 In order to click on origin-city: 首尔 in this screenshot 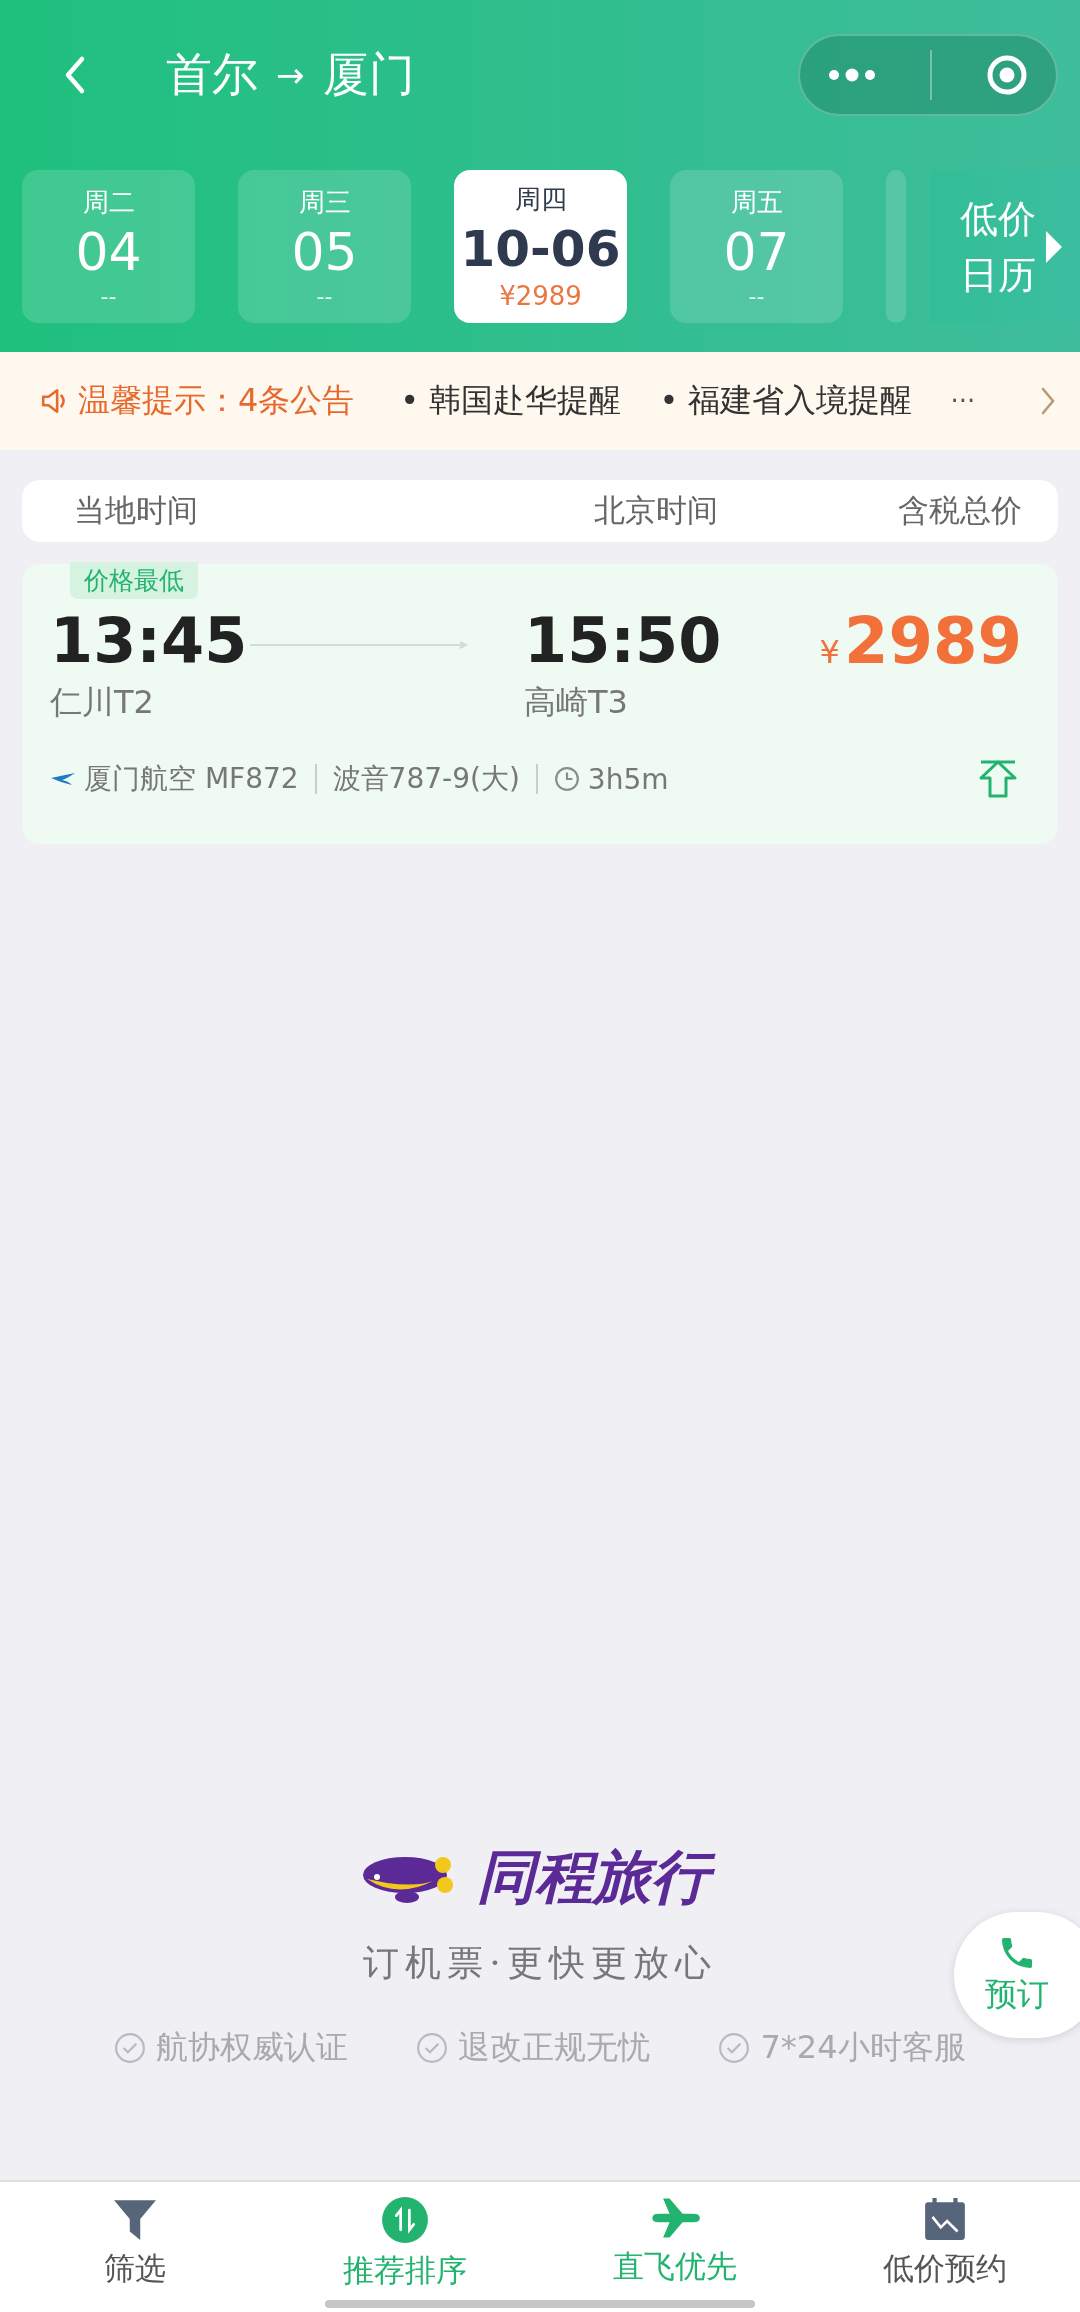, I will do `click(212, 74)`.